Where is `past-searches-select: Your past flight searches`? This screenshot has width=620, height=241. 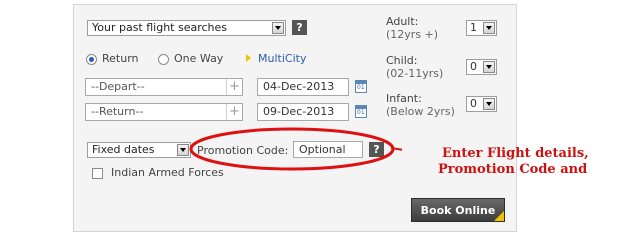
past-searches-select: Your past flight searches is located at coordinates (186, 28).